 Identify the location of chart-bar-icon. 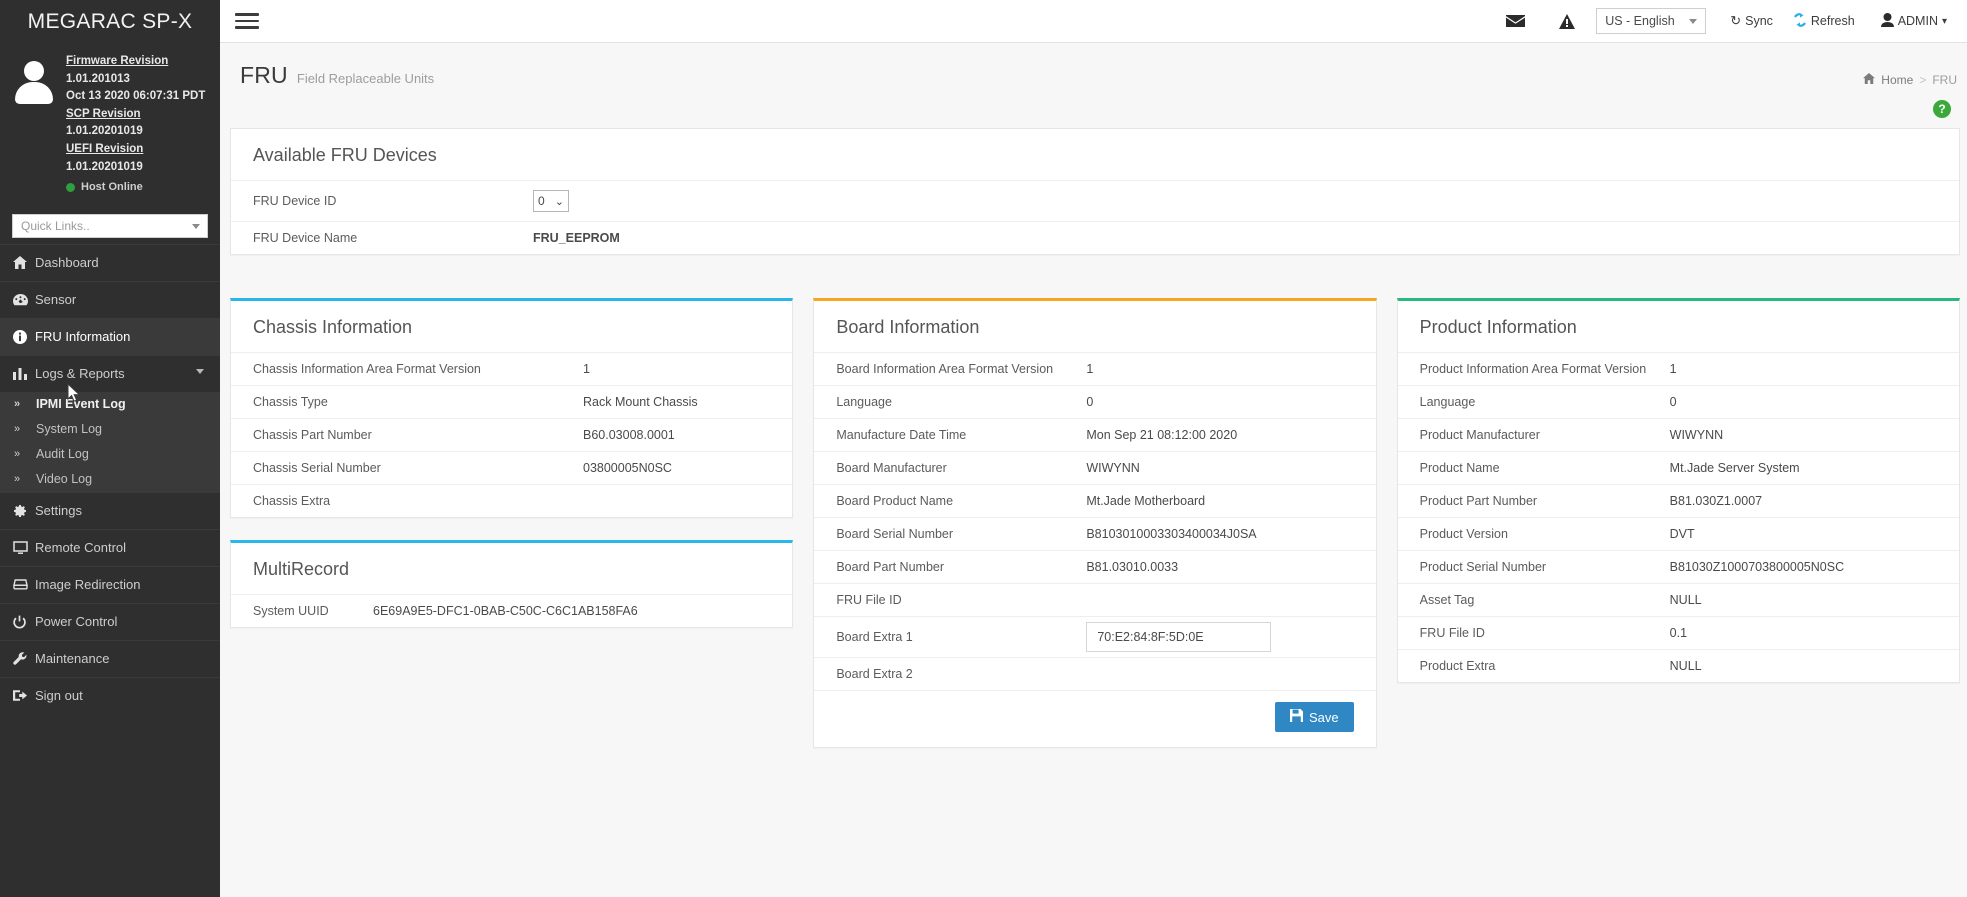
(24, 374).